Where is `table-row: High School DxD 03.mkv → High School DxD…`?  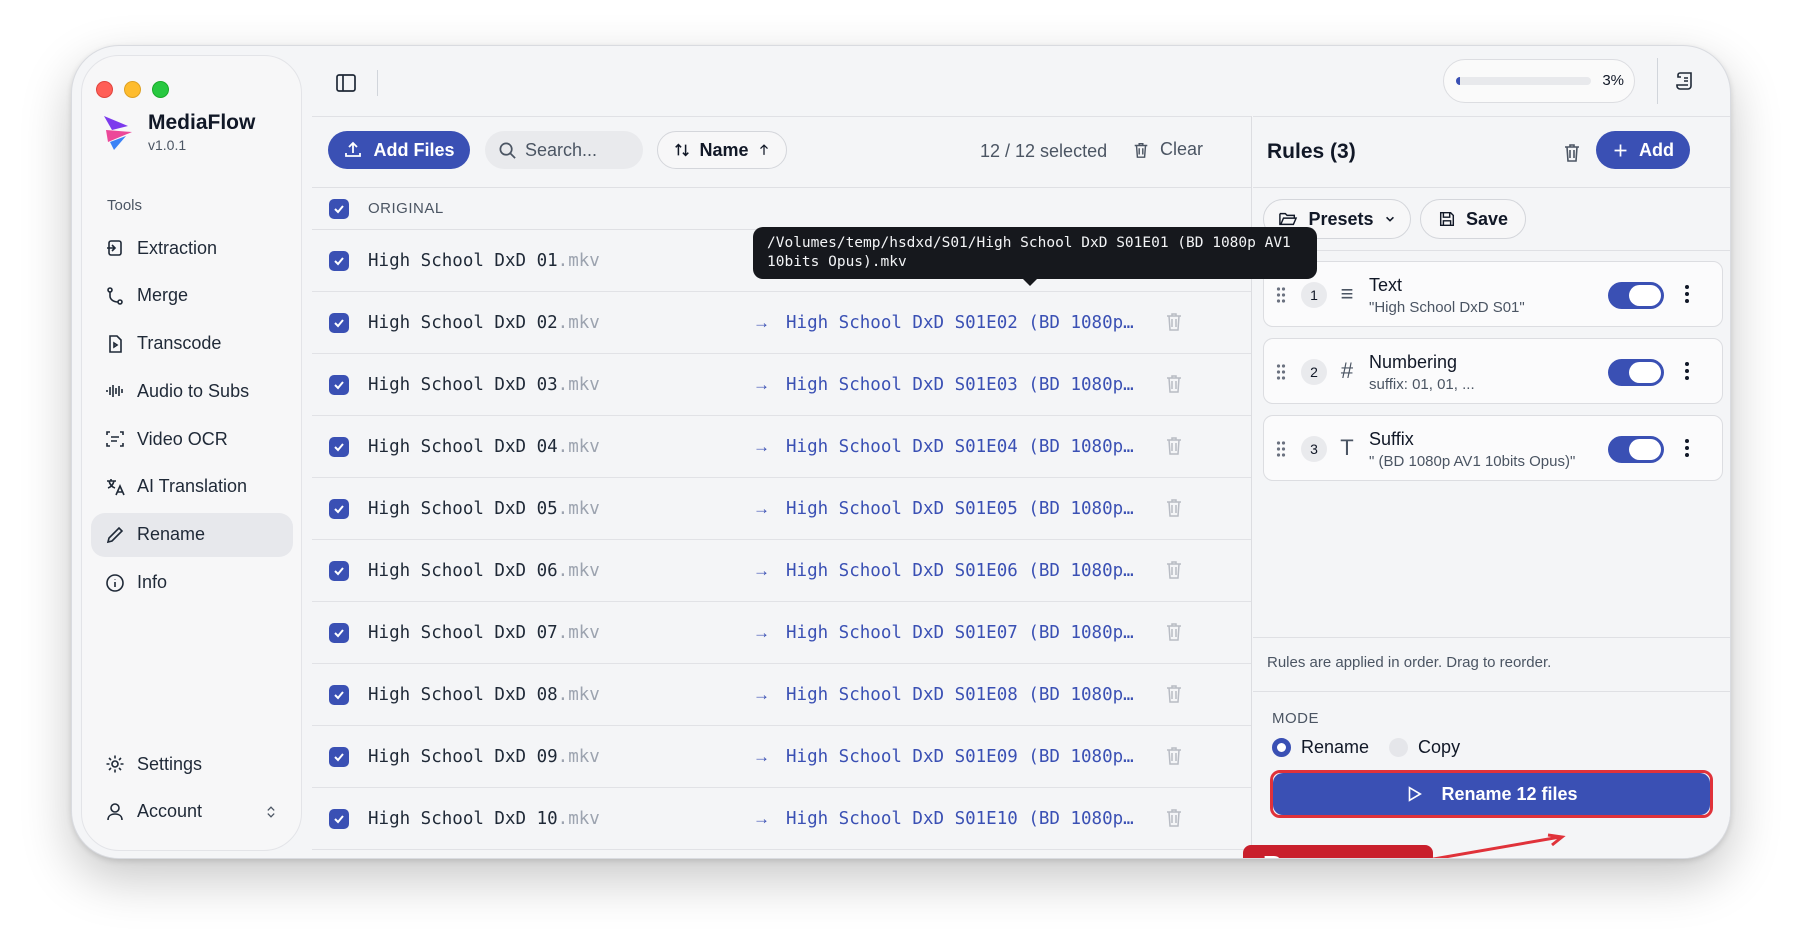
table-row: High School DxD 03.mkv → High School DxD… is located at coordinates (781, 385).